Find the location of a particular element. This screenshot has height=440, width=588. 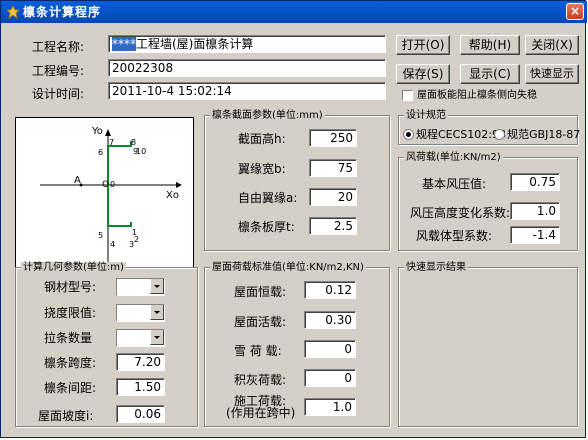

construction-load-note: (作用在跨中) is located at coordinates (261, 413).